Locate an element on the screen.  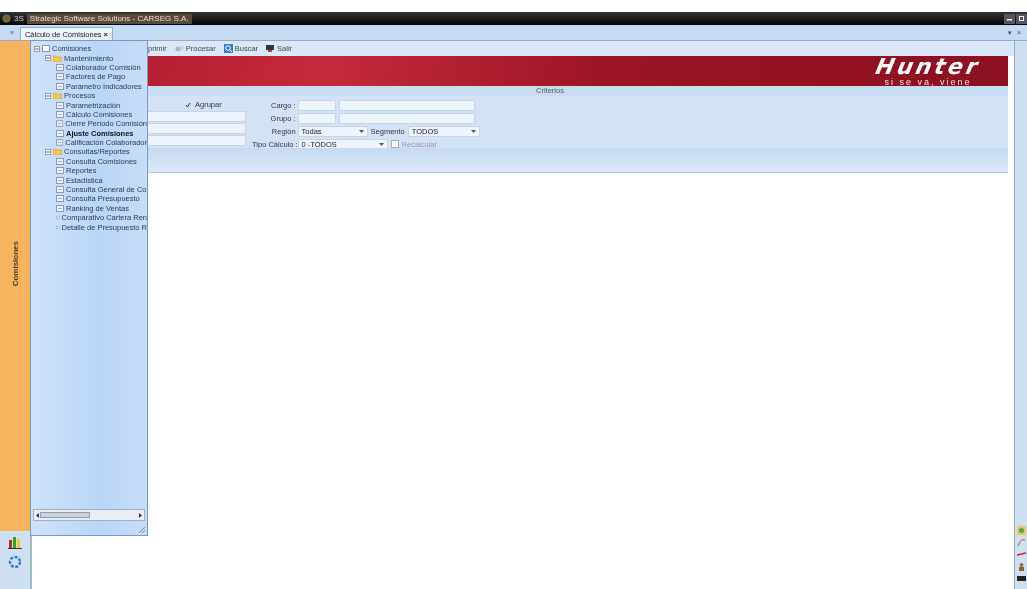
search-icon is located at coordinates (228, 48).